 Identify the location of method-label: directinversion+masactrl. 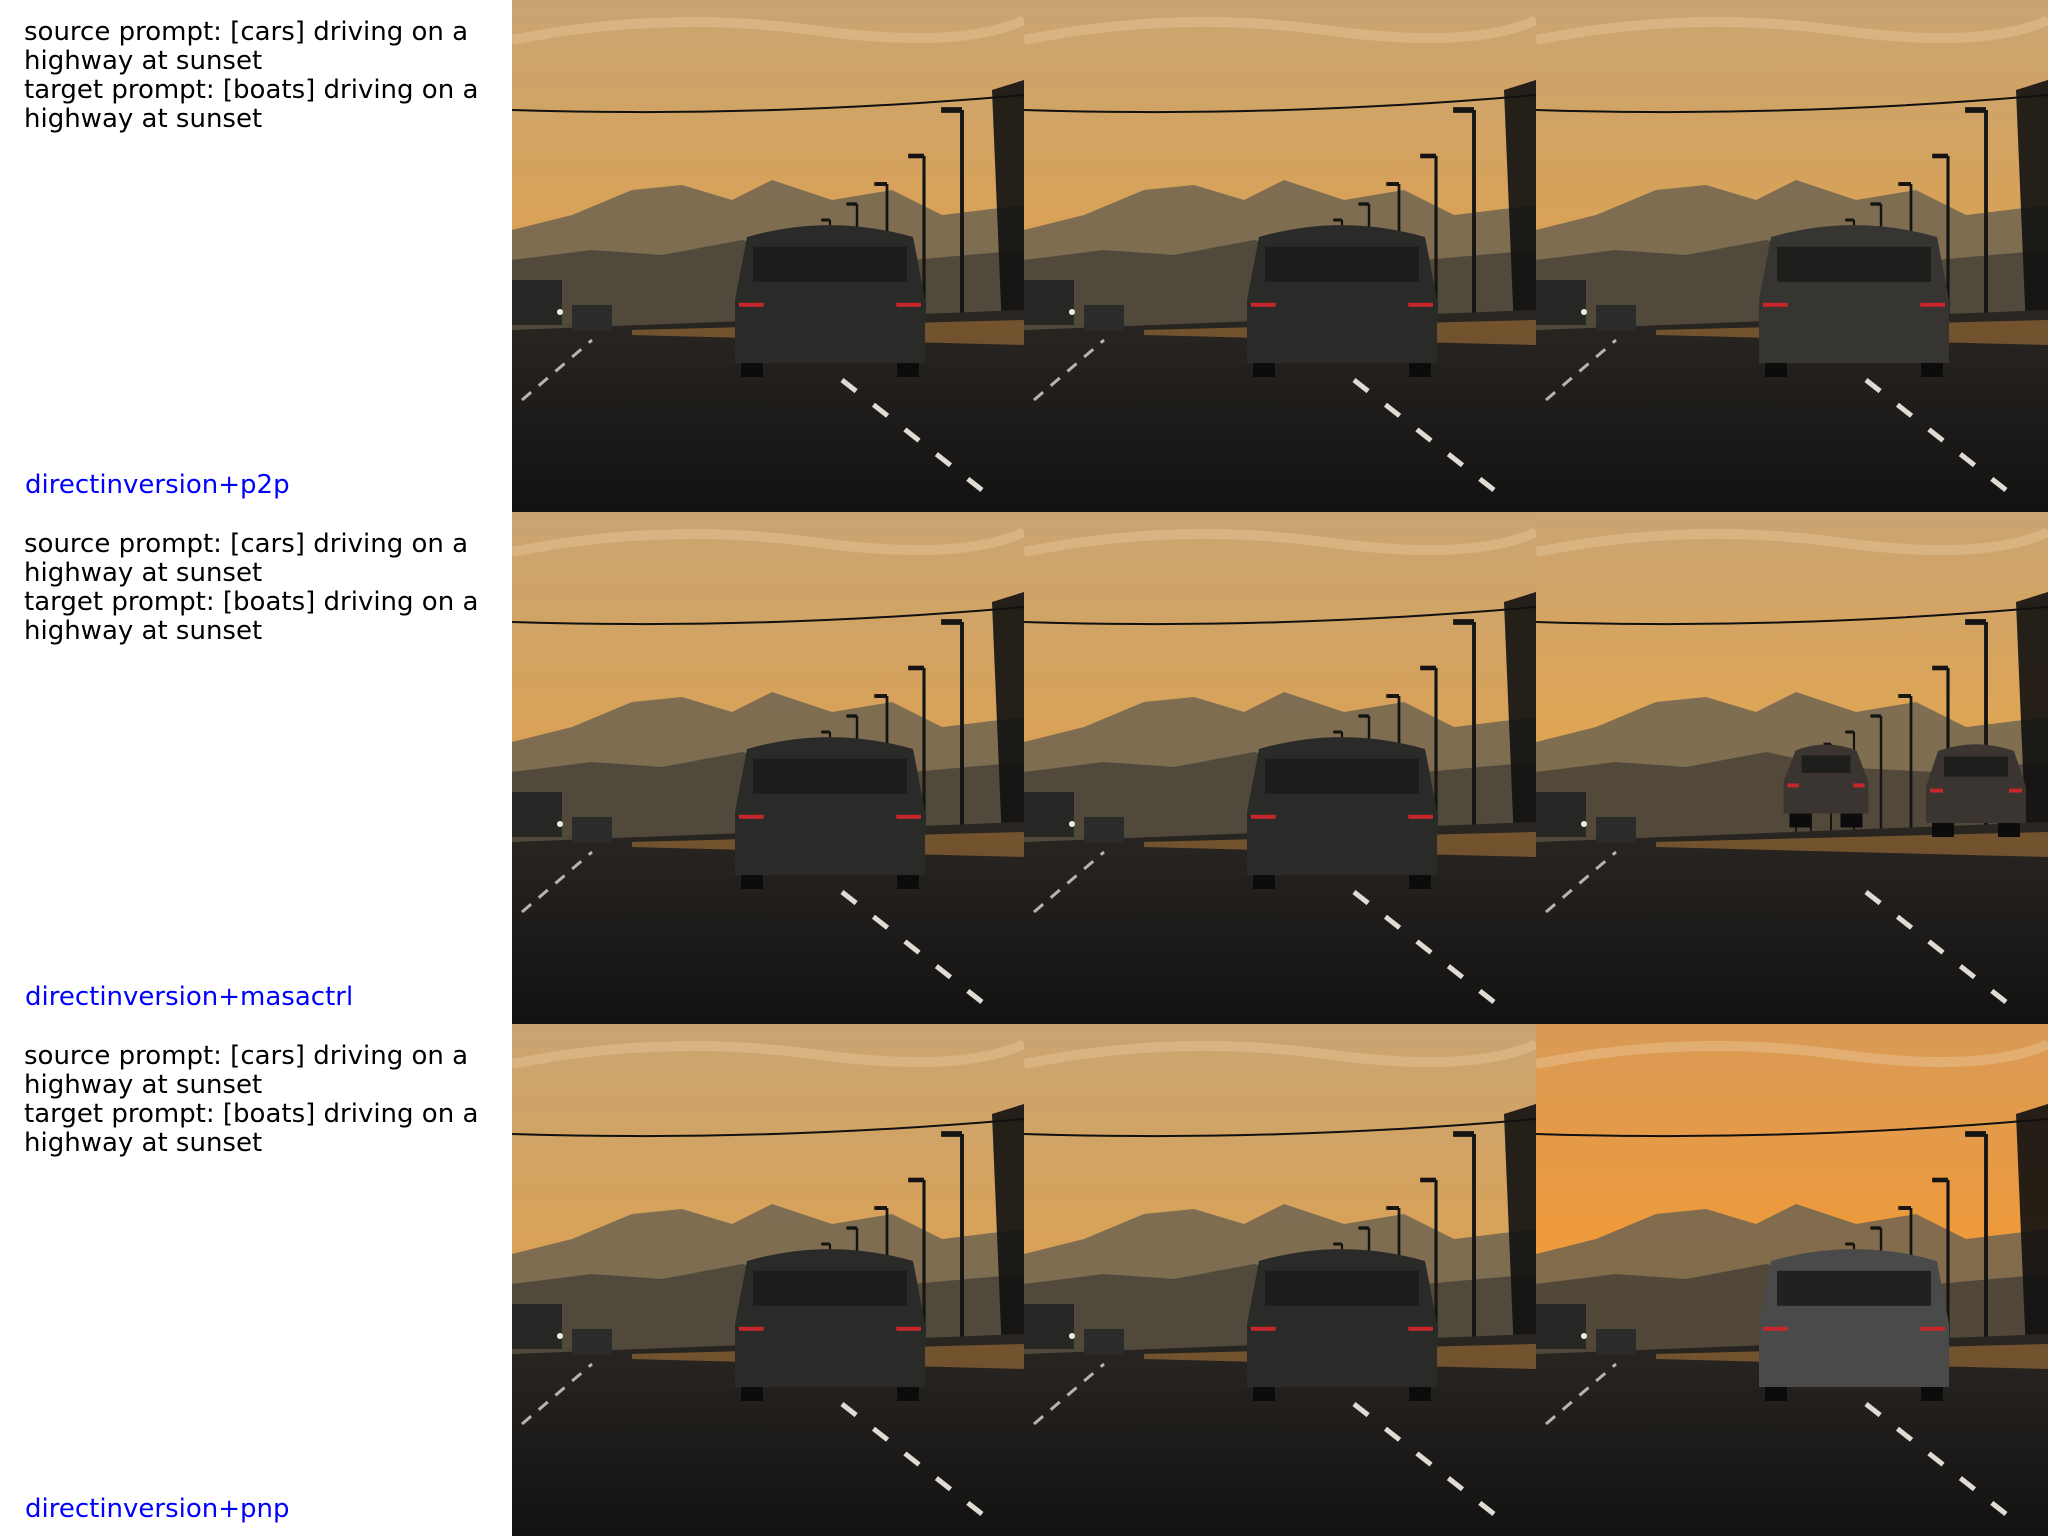
(189, 997).